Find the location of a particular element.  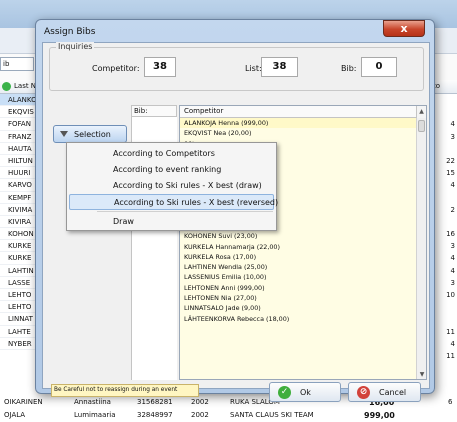

menu-item-ski-rules-draw: According to Ski rules - X best (draw) is located at coordinates (171, 186).